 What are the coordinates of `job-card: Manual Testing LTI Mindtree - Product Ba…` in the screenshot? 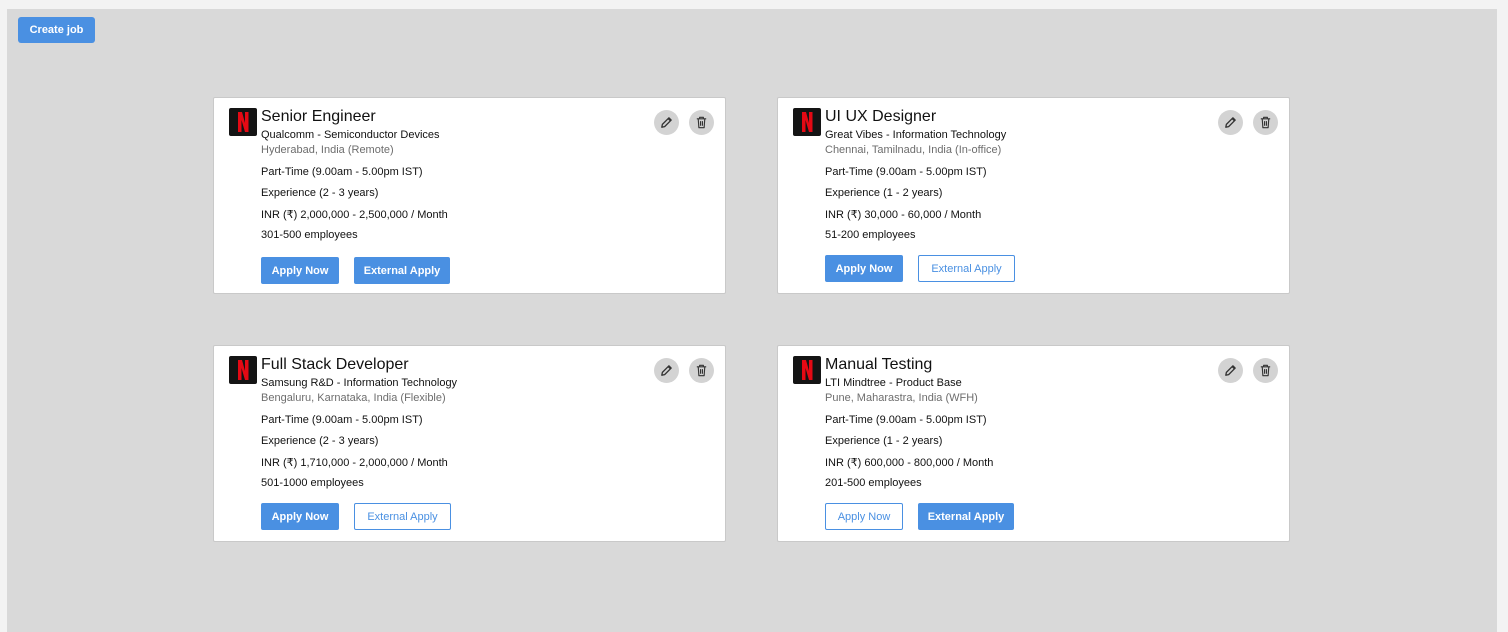 It's located at (1033, 443).